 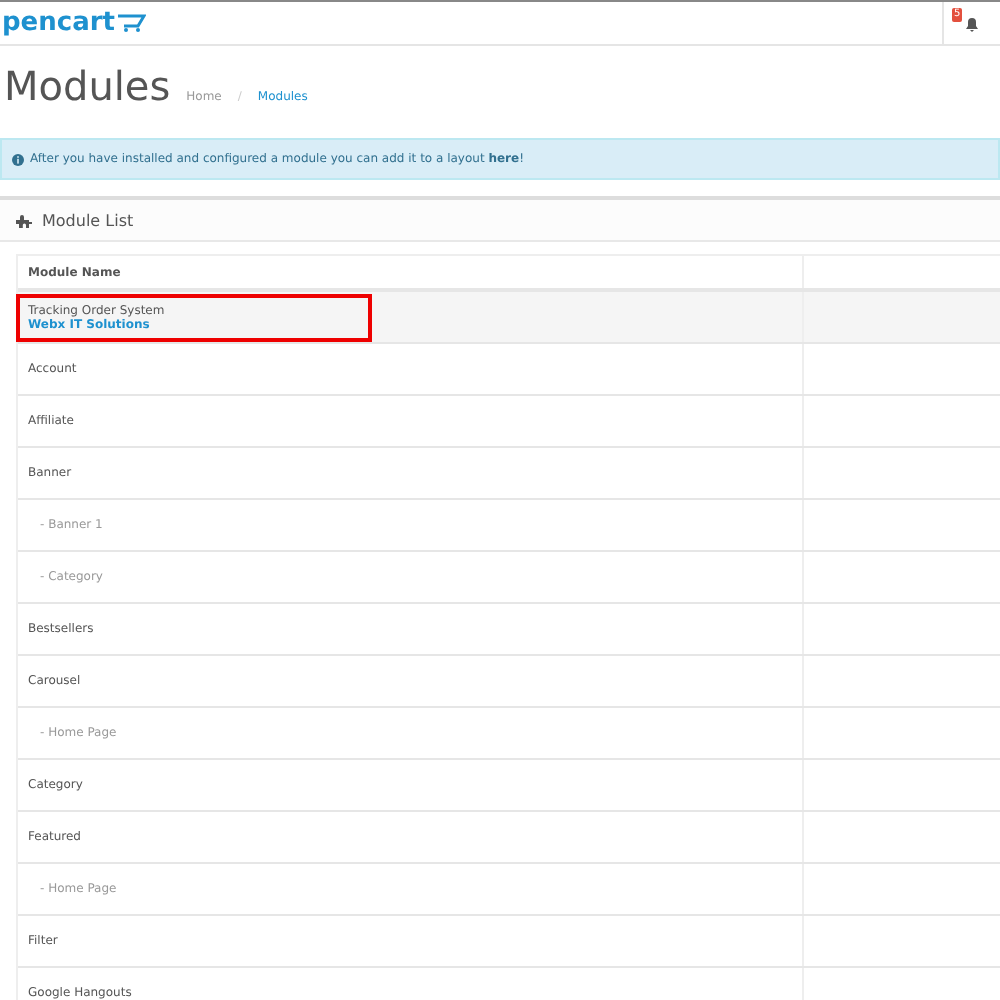 What do you see at coordinates (87, 86) in the screenshot?
I see `page-title: Modules` at bounding box center [87, 86].